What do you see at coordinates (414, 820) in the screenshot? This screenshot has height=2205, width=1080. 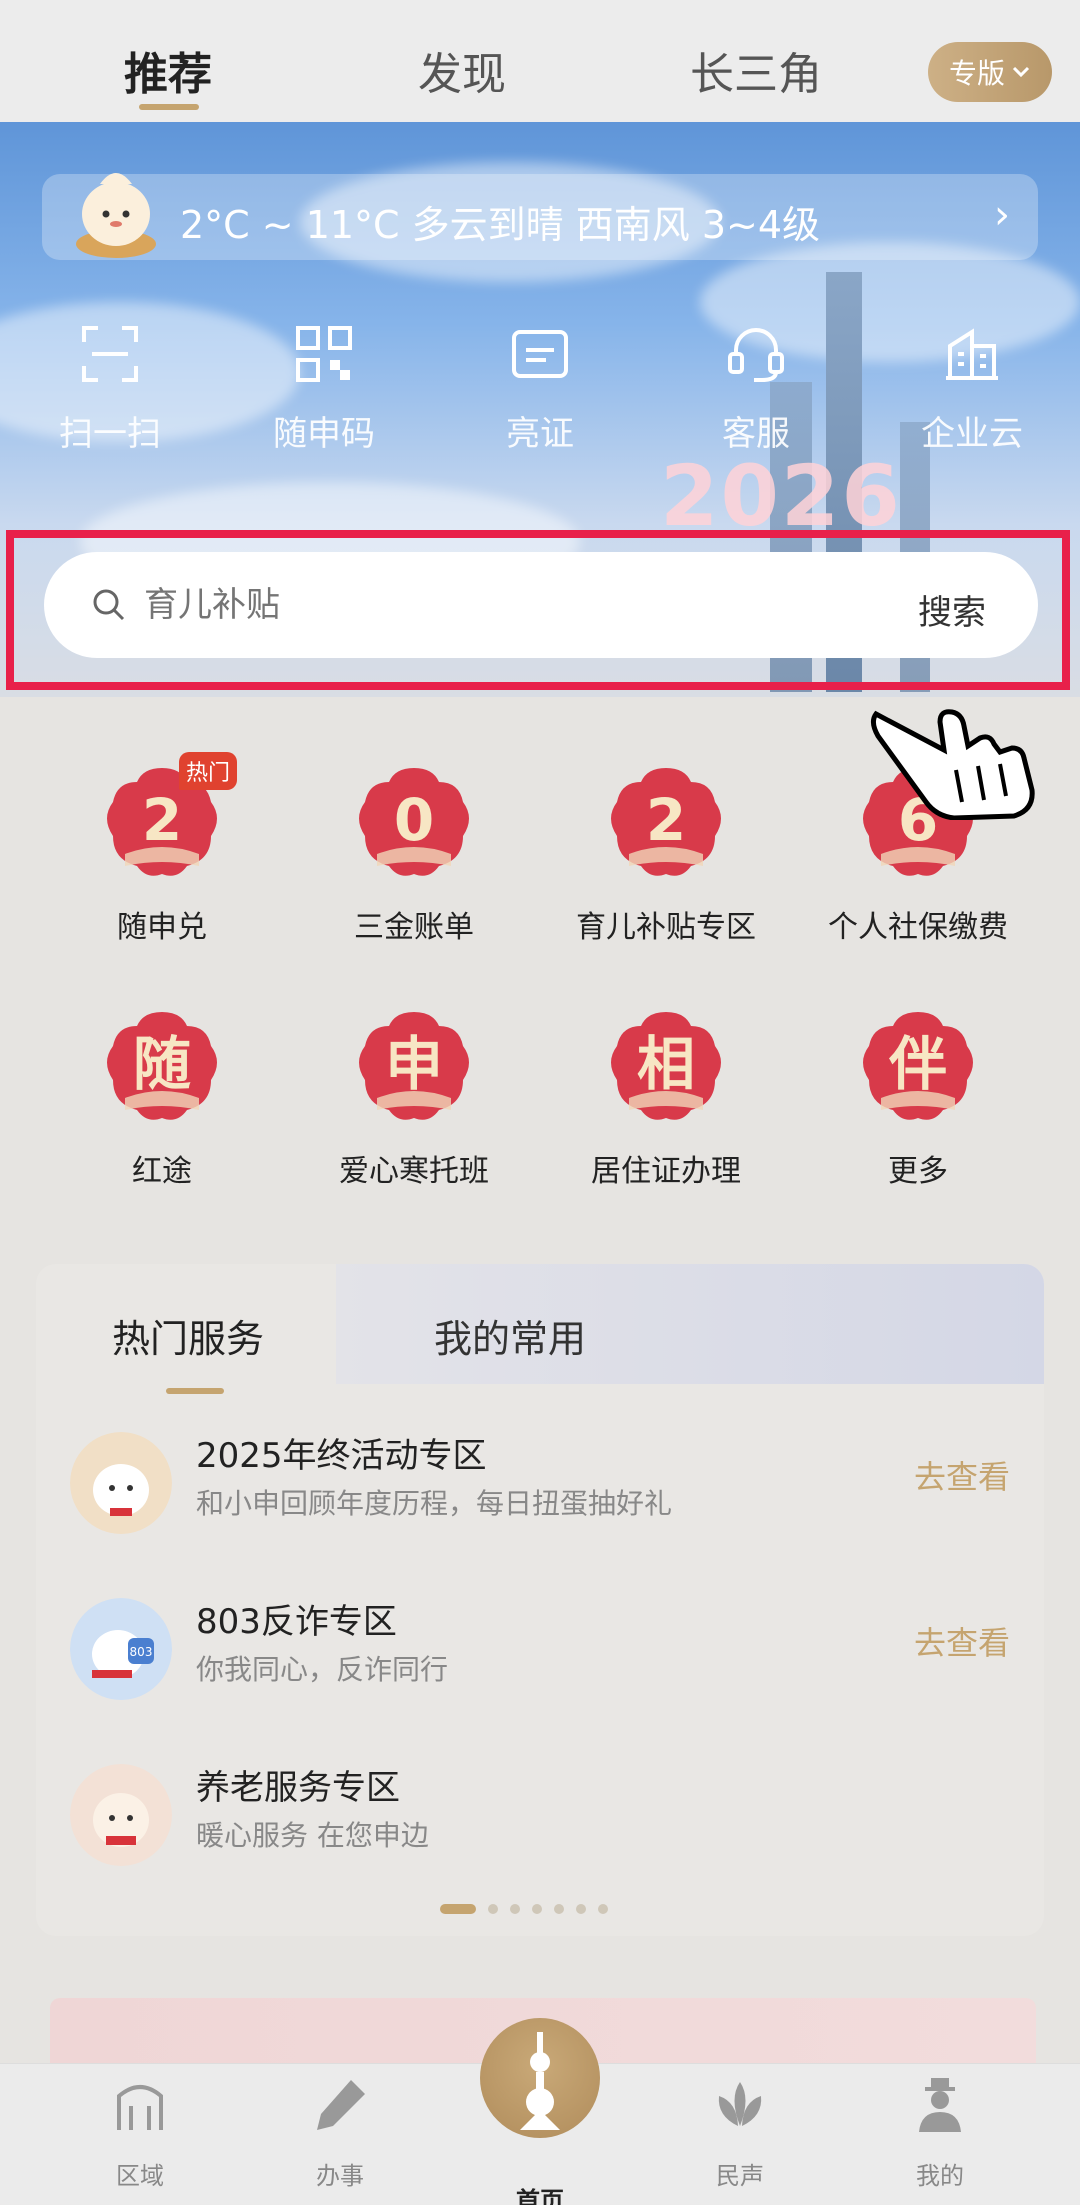 I see `svg-text: 0` at bounding box center [414, 820].